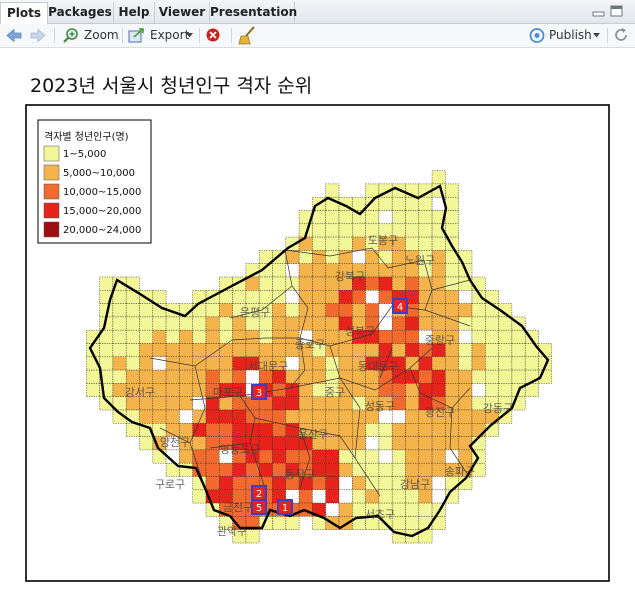 The height and width of the screenshot is (598, 635). What do you see at coordinates (24, 13) in the screenshot?
I see `tab-plots: Plots` at bounding box center [24, 13].